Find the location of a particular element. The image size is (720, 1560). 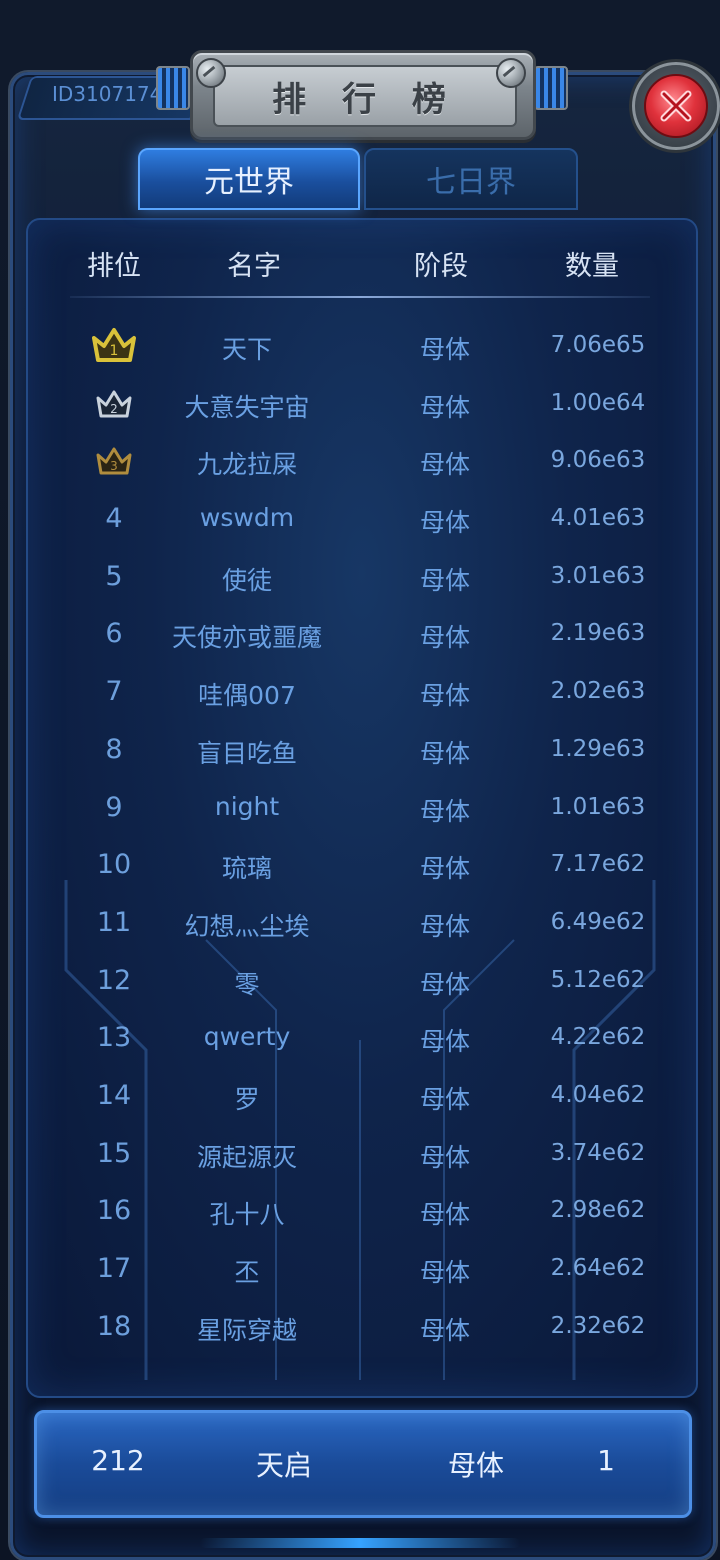

player-name: 丕 is located at coordinates (247, 1272).